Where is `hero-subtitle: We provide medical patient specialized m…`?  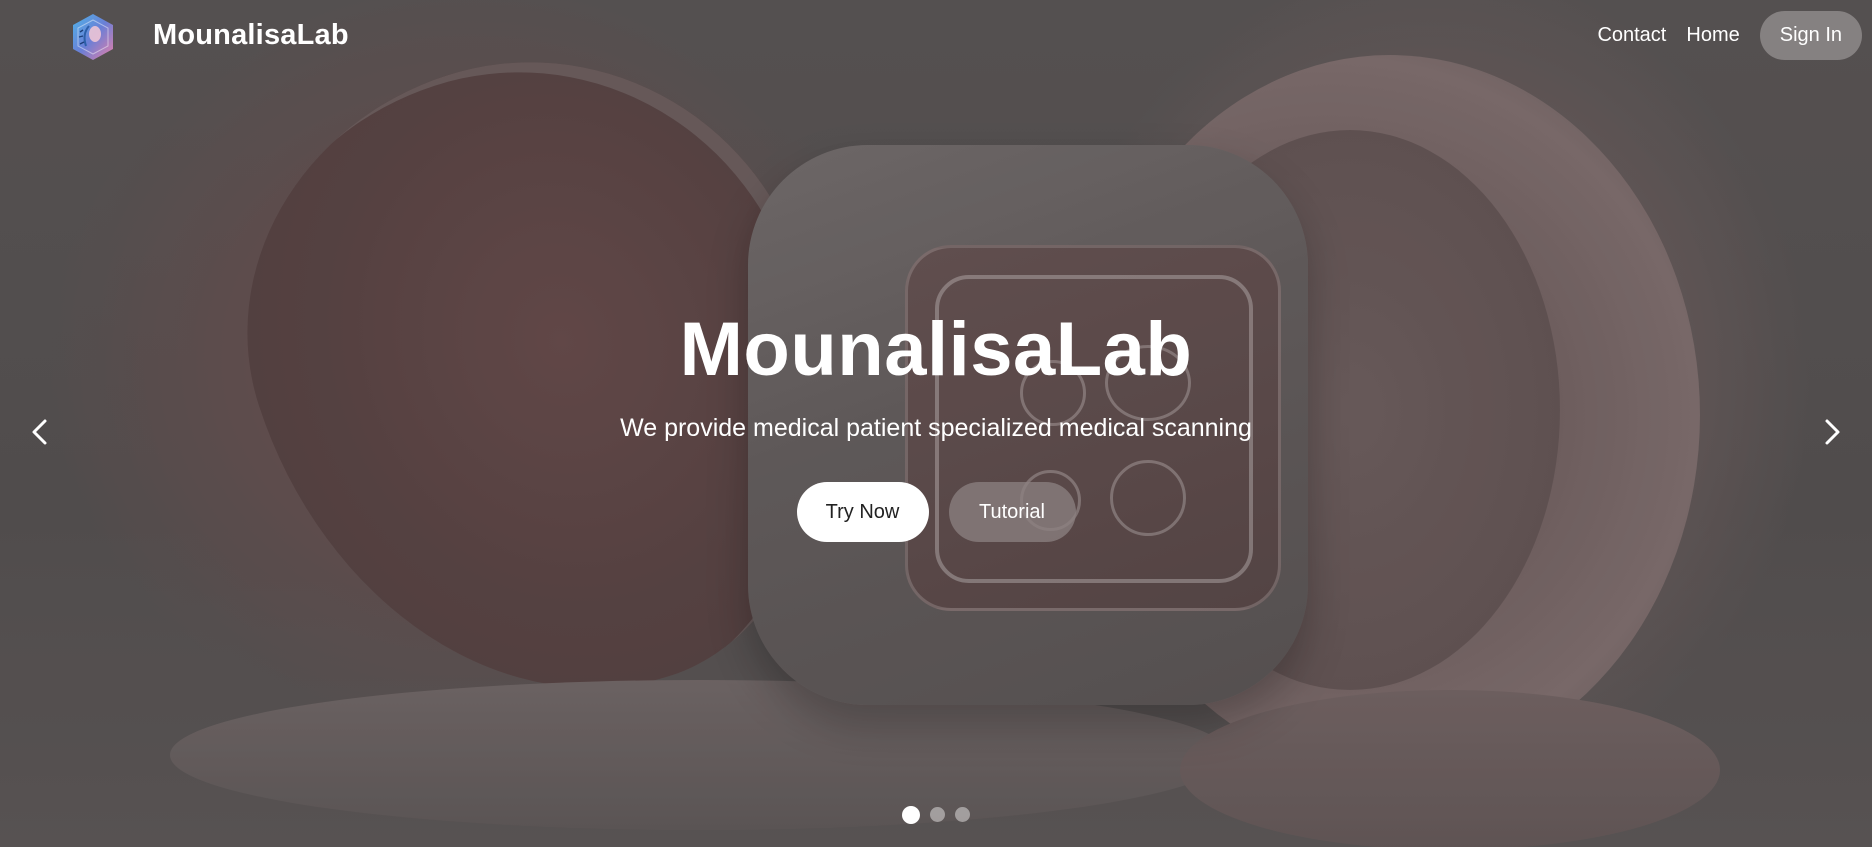 hero-subtitle: We provide medical patient specialized m… is located at coordinates (936, 428).